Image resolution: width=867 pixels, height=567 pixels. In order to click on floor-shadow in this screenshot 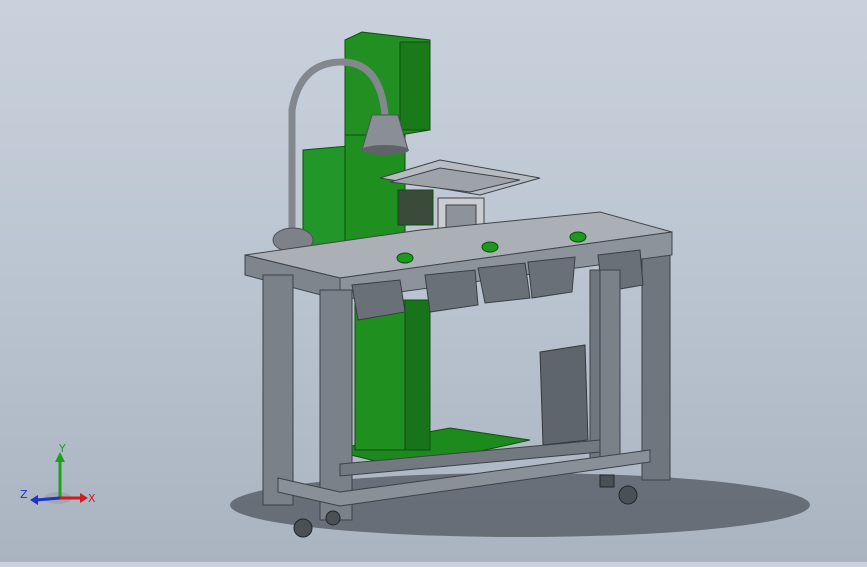, I will do `click(520, 505)`.